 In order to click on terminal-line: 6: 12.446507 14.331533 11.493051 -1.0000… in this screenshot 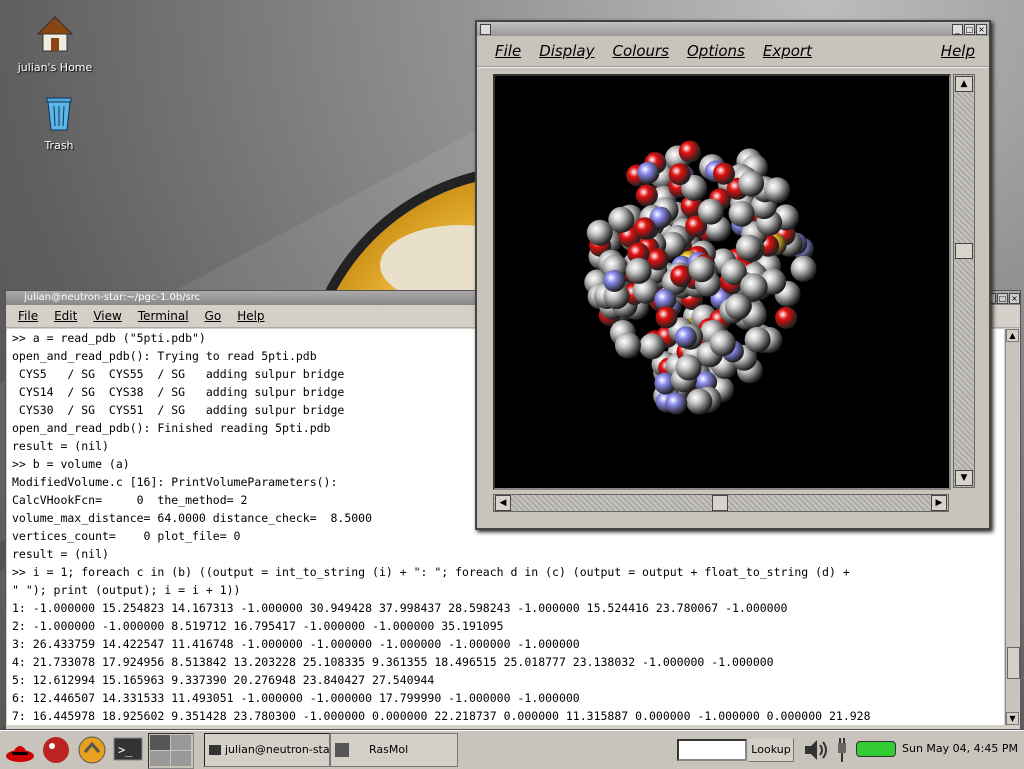, I will do `click(296, 698)`.